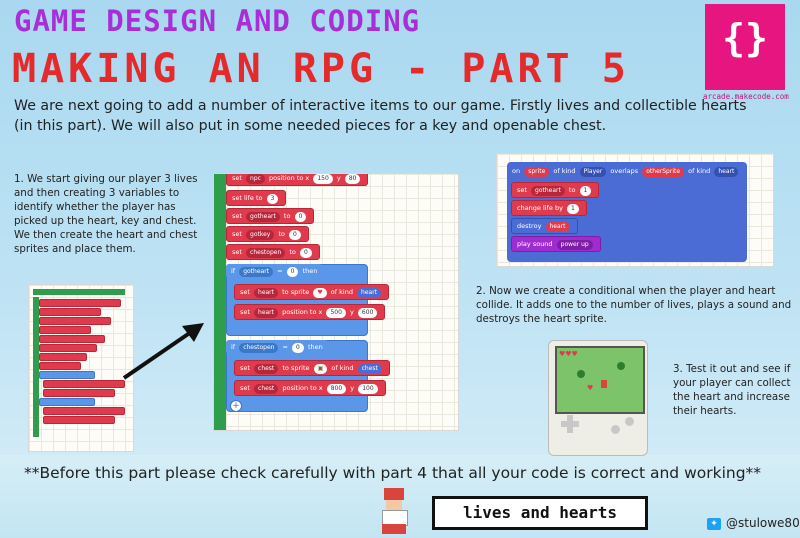 This screenshot has height=538, width=800. What do you see at coordinates (321, 69) in the screenshot?
I see `page-title: MAKING AN RPG - PART 5` at bounding box center [321, 69].